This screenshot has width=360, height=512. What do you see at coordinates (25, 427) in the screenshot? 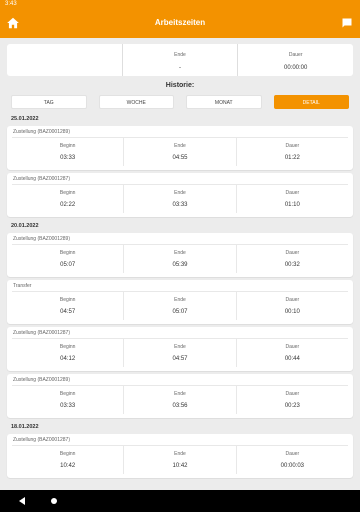
I see `date-header: 18.01.2022` at bounding box center [25, 427].